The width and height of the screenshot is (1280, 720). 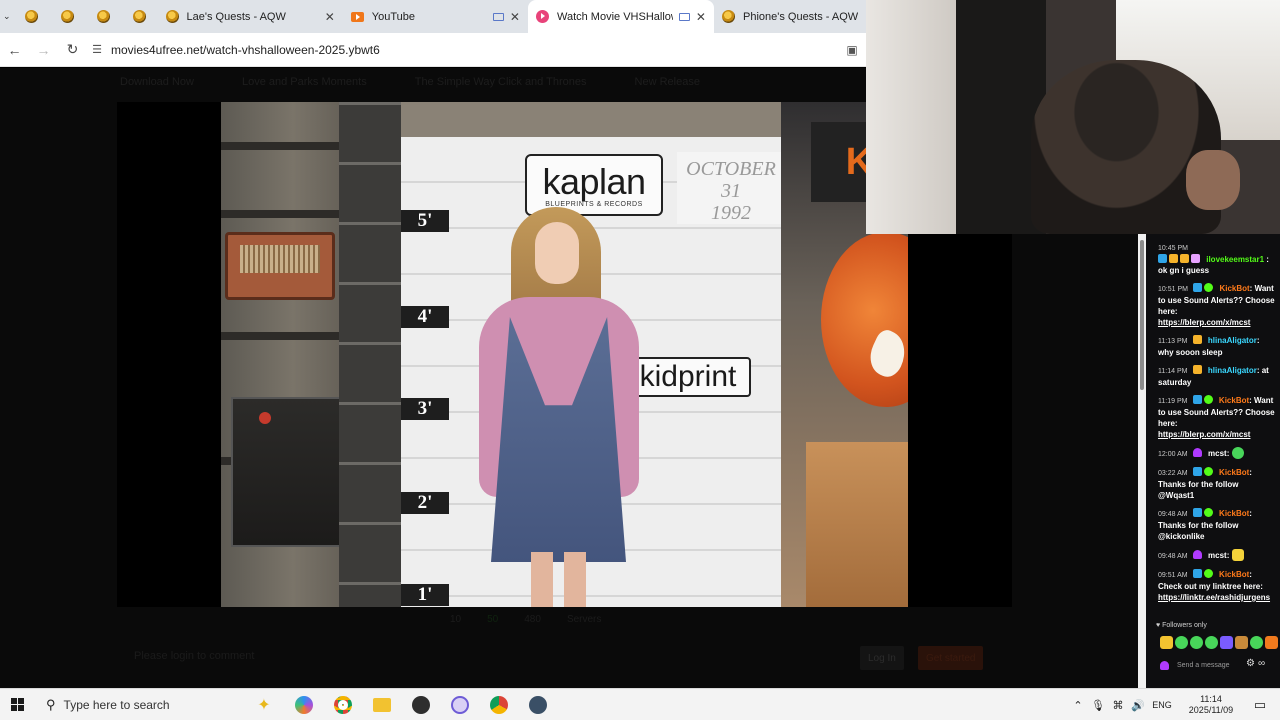 What do you see at coordinates (250, 16) in the screenshot?
I see `tab-laes-quests: Lae's Quests - AQW ✕` at bounding box center [250, 16].